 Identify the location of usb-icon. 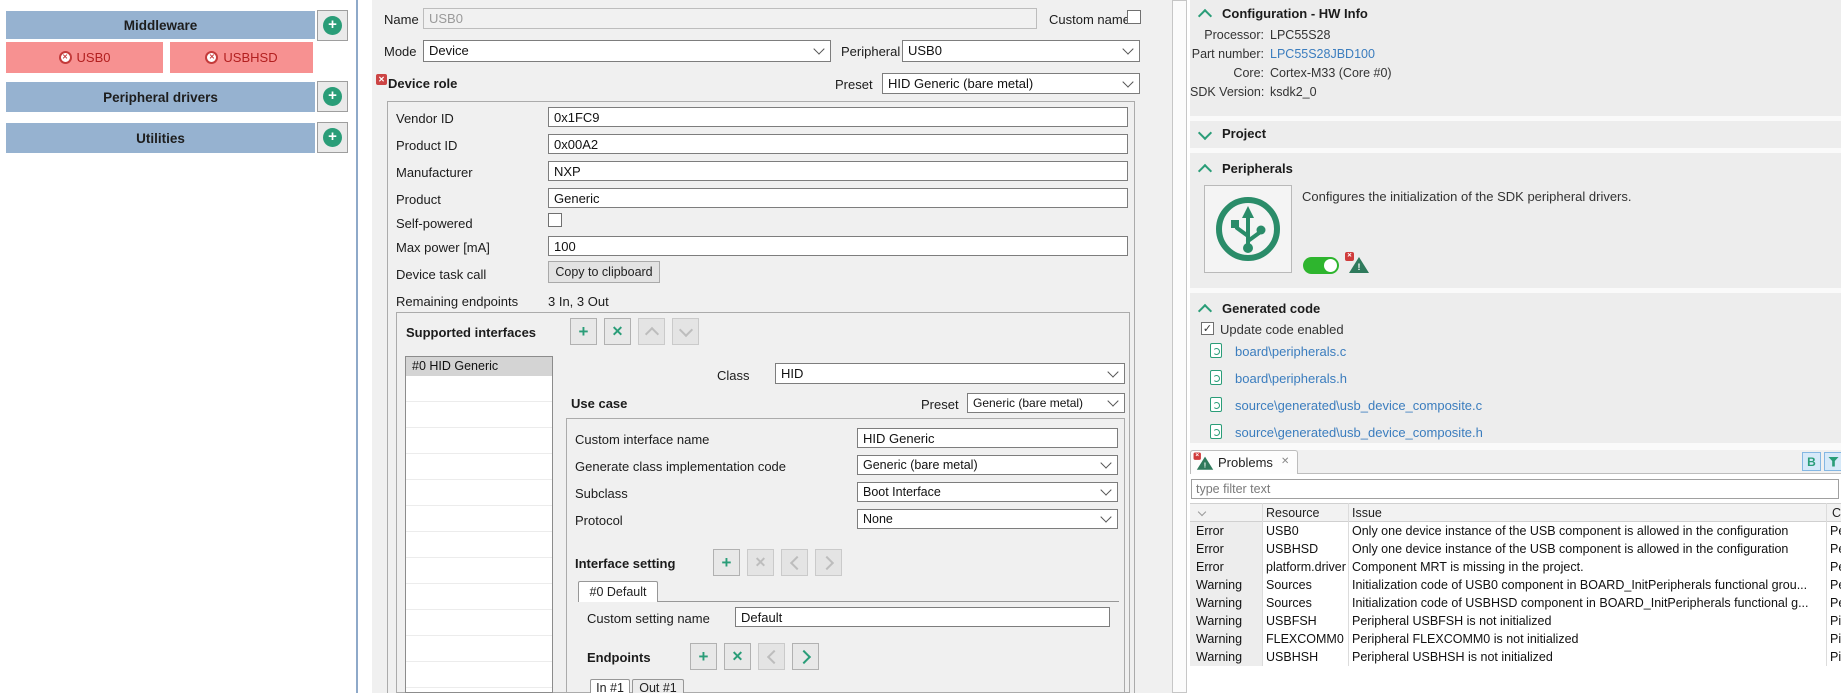
(1248, 229).